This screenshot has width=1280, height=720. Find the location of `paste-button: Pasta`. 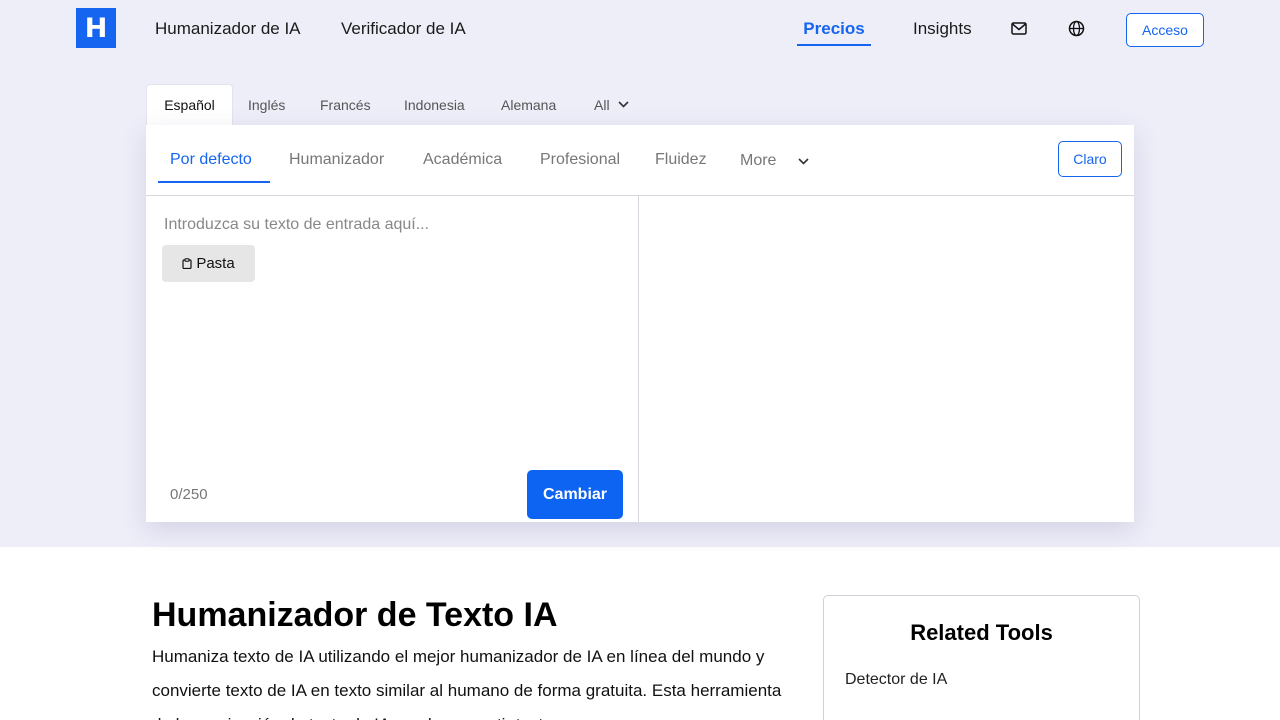

paste-button: Pasta is located at coordinates (208, 263).